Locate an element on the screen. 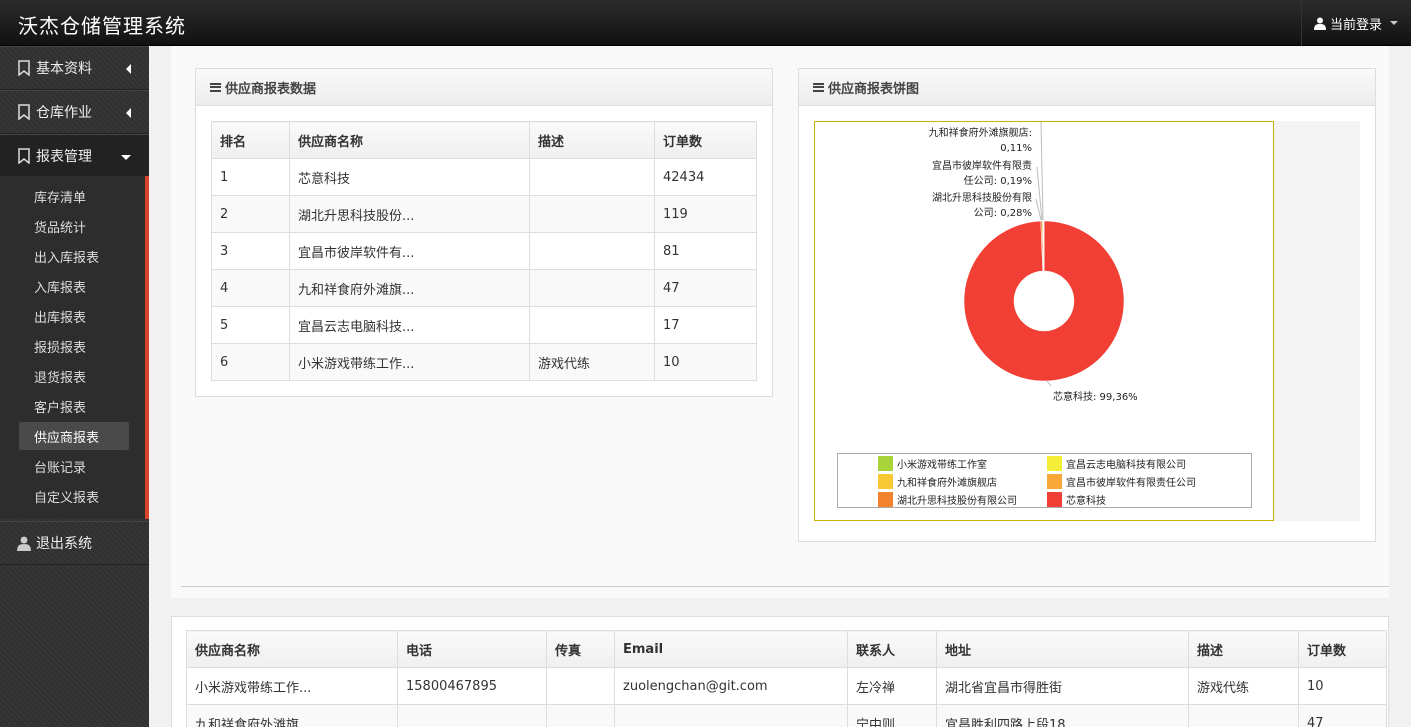  col-header: 传真 is located at coordinates (580, 649).